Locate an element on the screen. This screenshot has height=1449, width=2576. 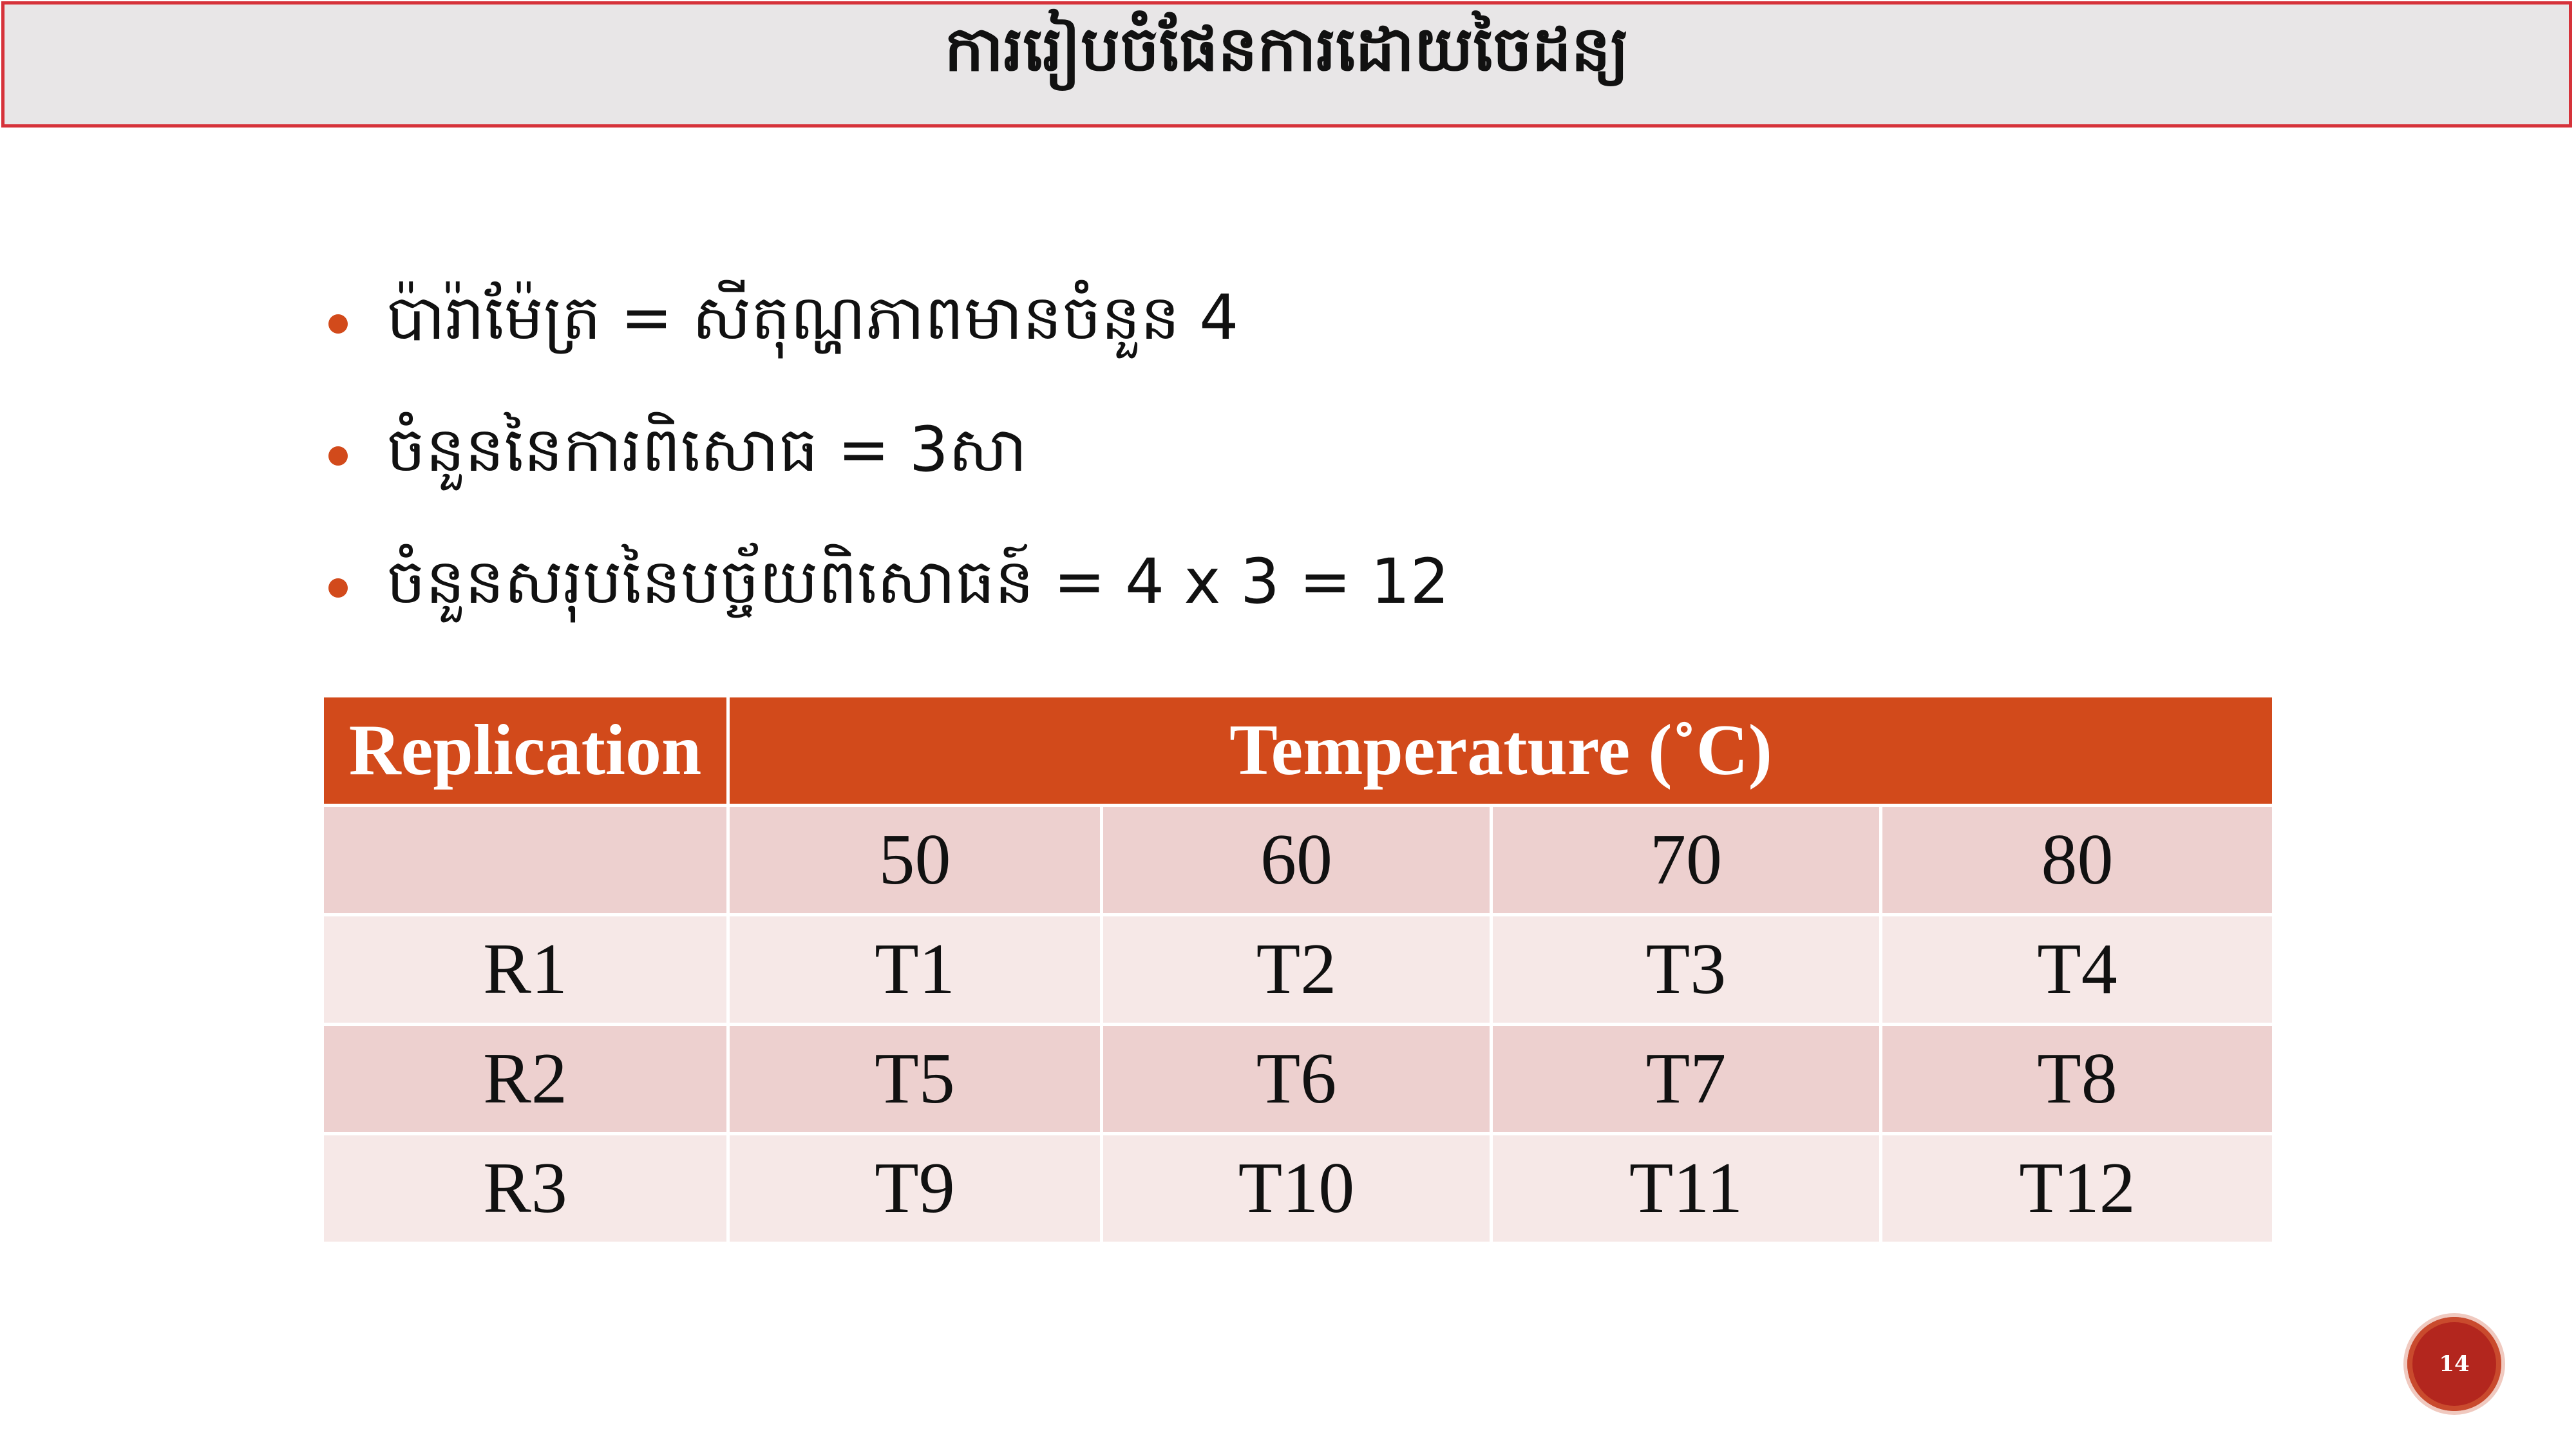
table-cell: T9 is located at coordinates (914, 1189).